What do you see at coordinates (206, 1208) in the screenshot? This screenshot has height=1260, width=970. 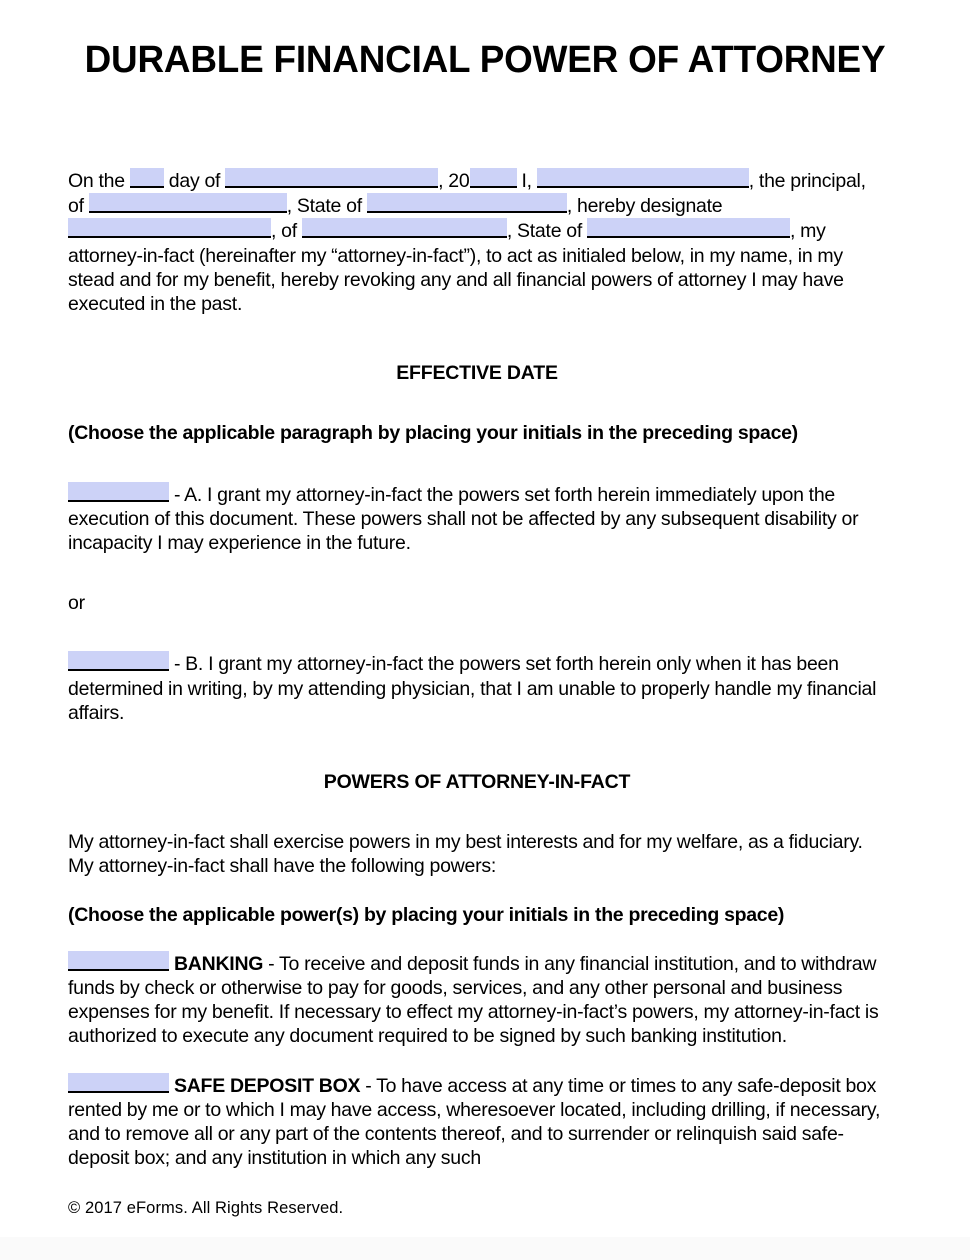 I see `copyright-footer: © 2017 eForms. All Rights Reserved.` at bounding box center [206, 1208].